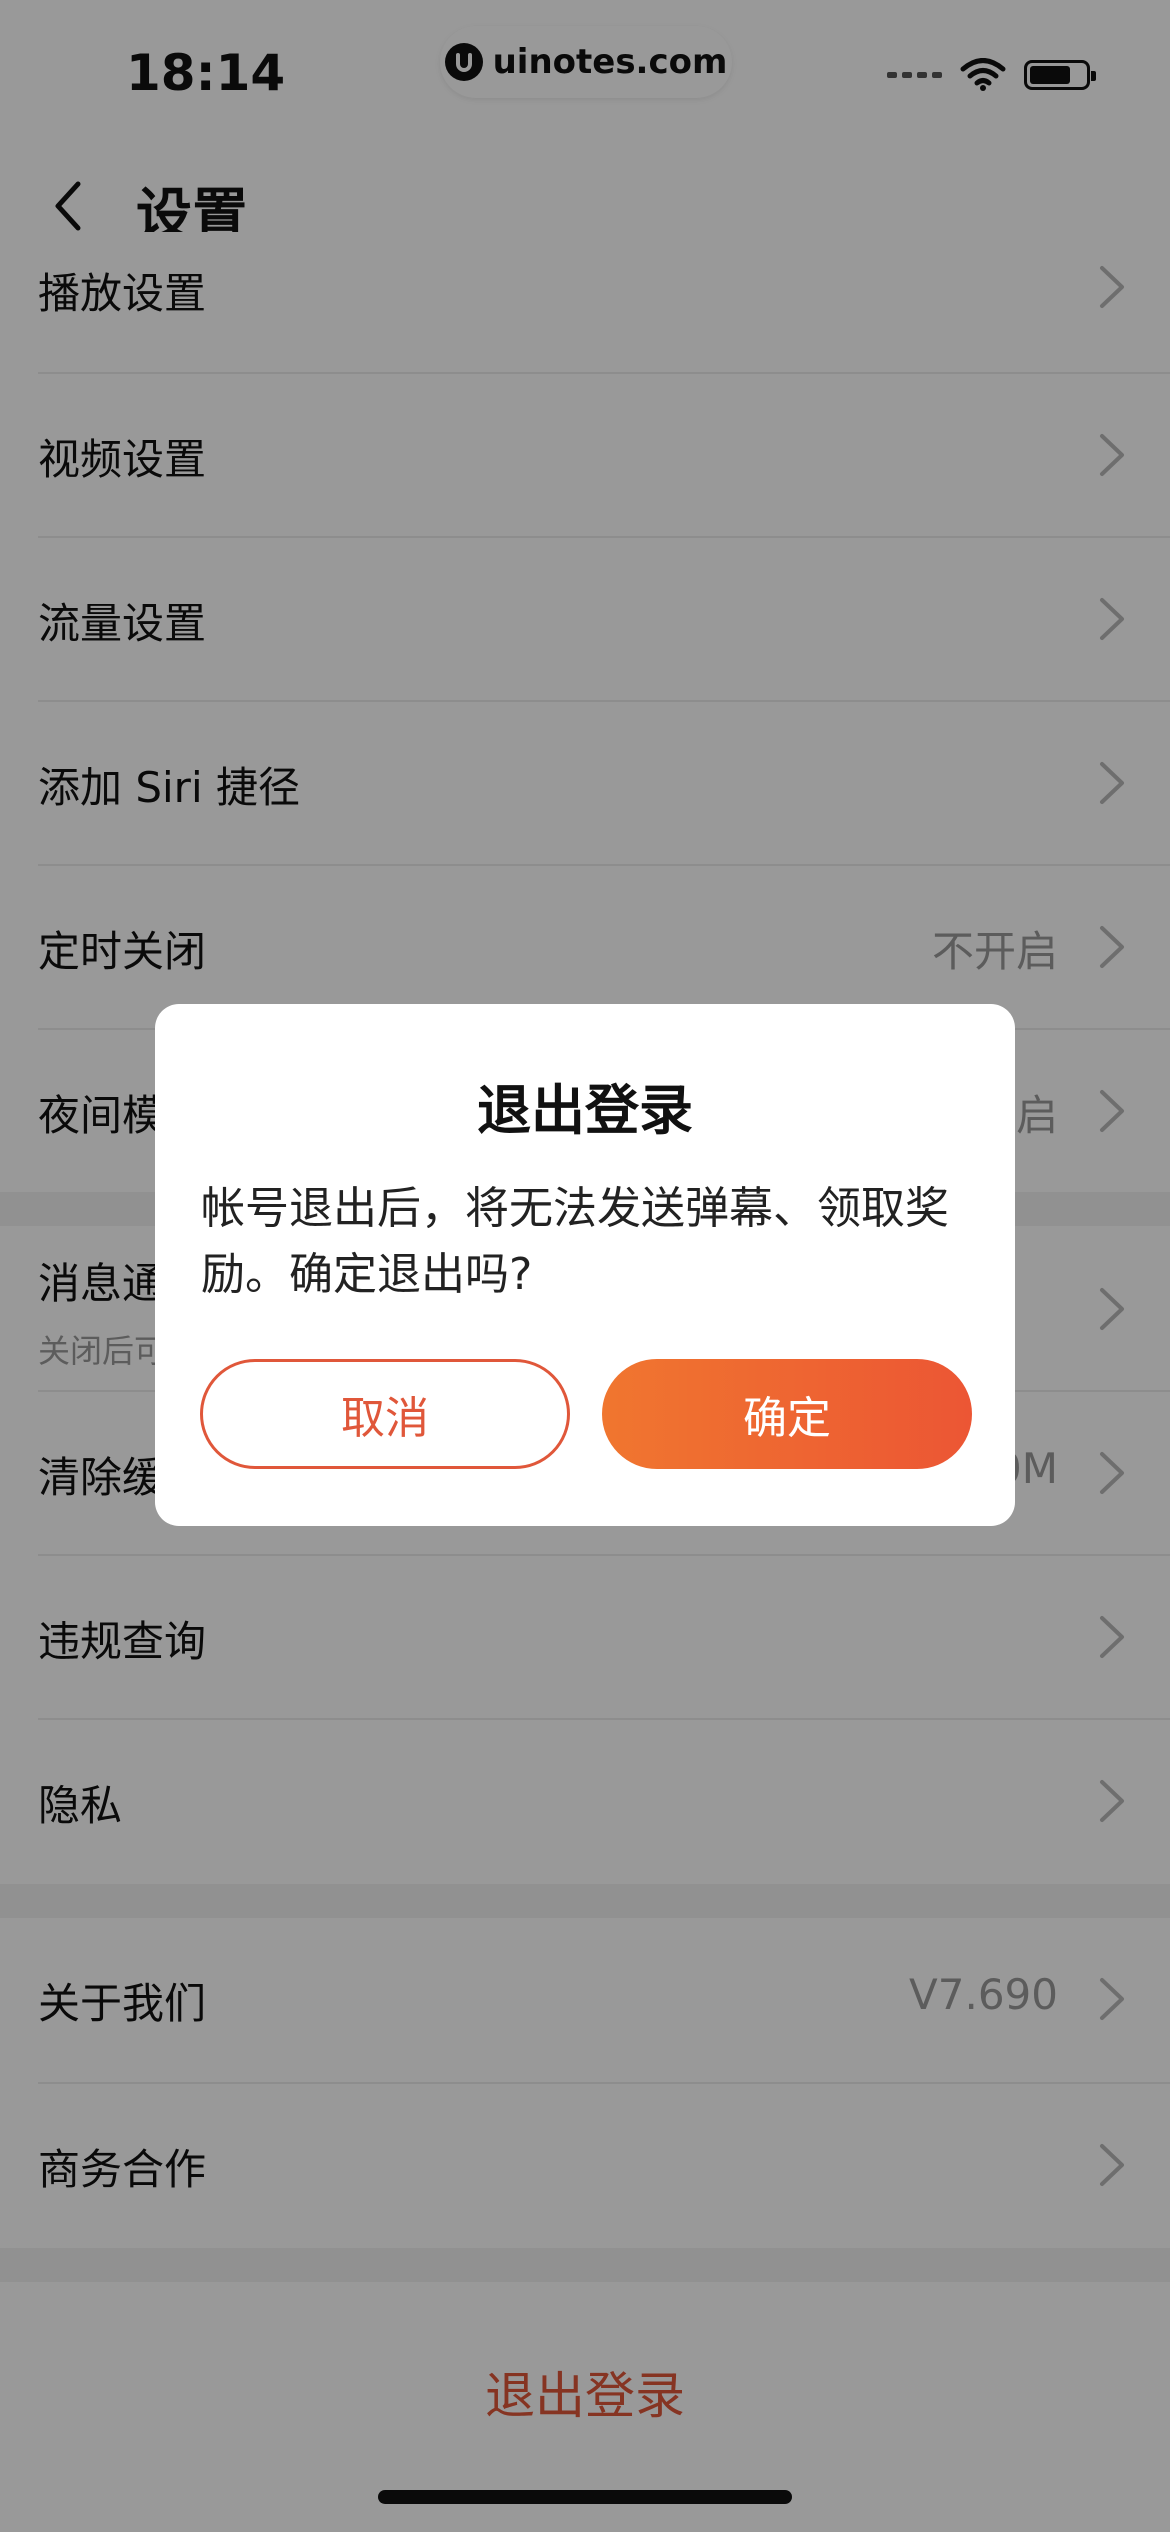  Describe the element at coordinates (585, 1110) in the screenshot. I see `dialog-title: 退出登录` at that location.